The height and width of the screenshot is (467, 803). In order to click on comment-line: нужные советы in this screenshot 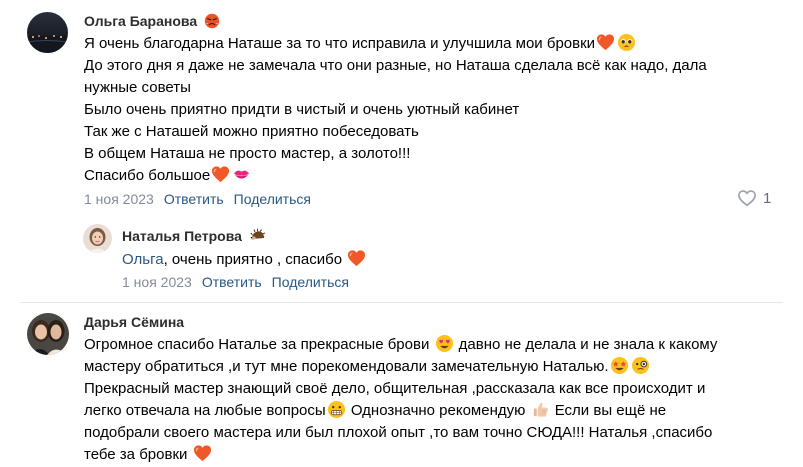, I will do `click(137, 87)`.